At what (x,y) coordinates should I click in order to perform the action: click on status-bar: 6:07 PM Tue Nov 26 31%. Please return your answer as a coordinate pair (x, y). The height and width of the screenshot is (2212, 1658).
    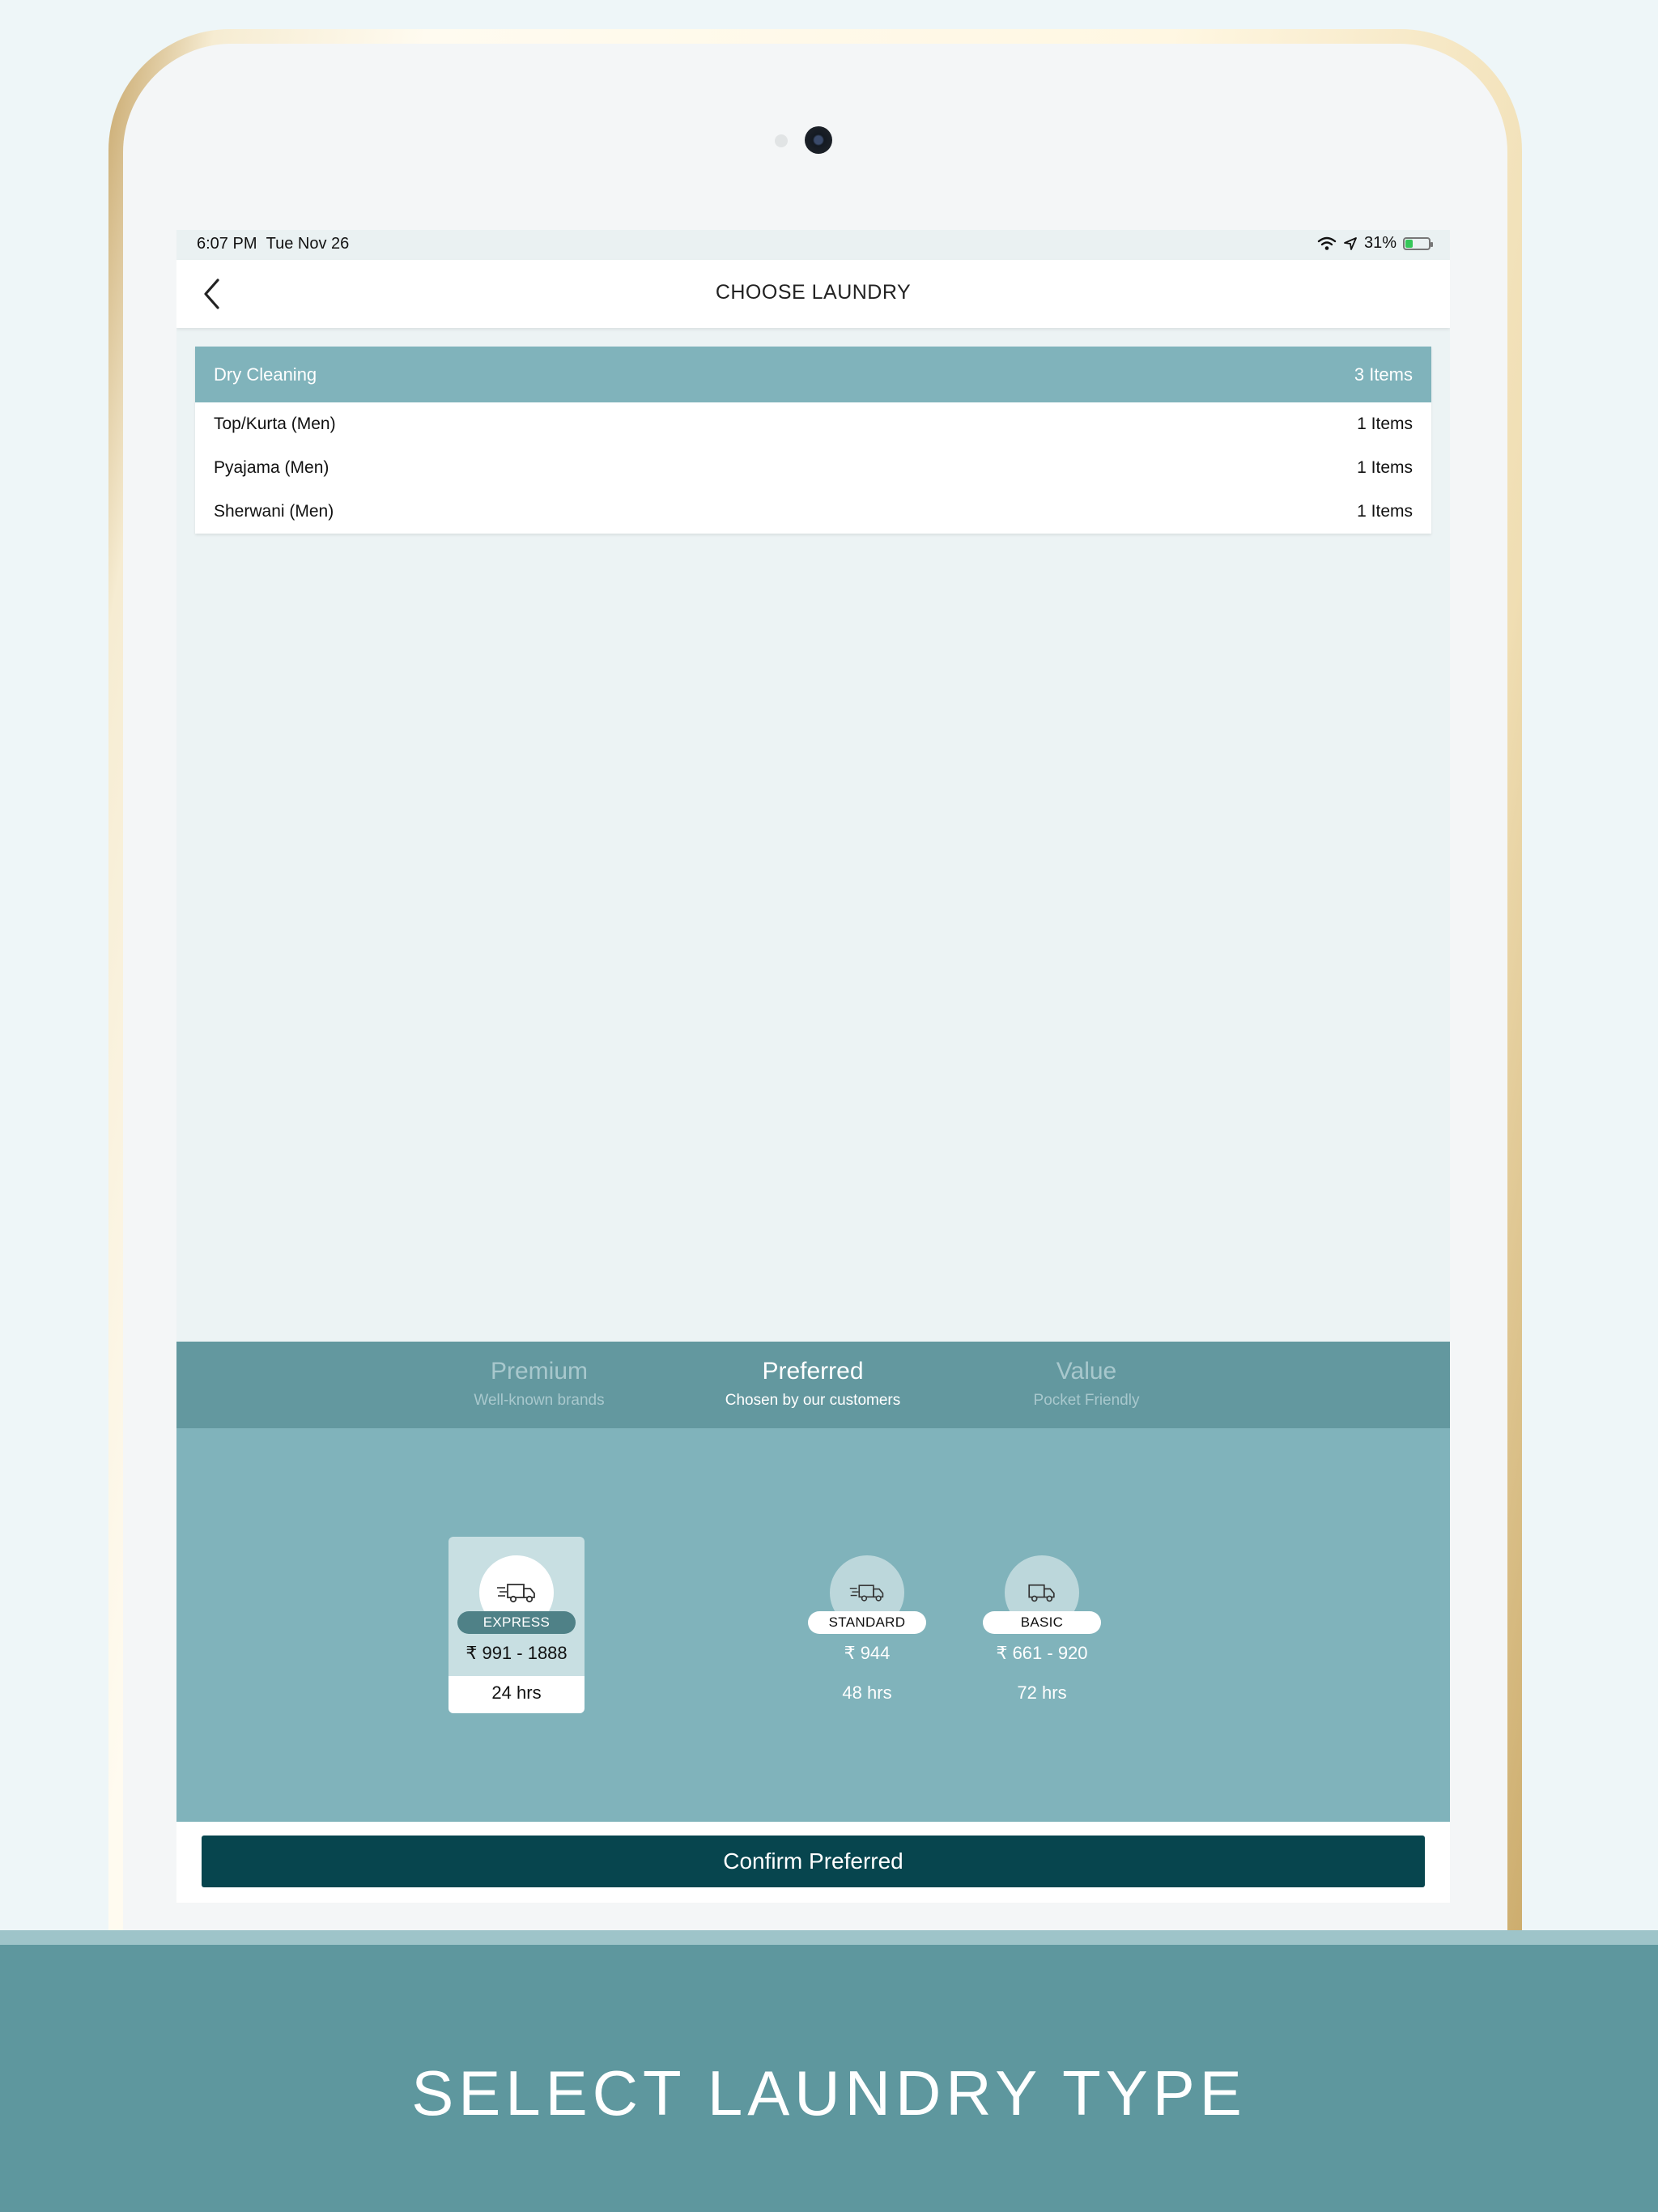
    Looking at the image, I should click on (813, 245).